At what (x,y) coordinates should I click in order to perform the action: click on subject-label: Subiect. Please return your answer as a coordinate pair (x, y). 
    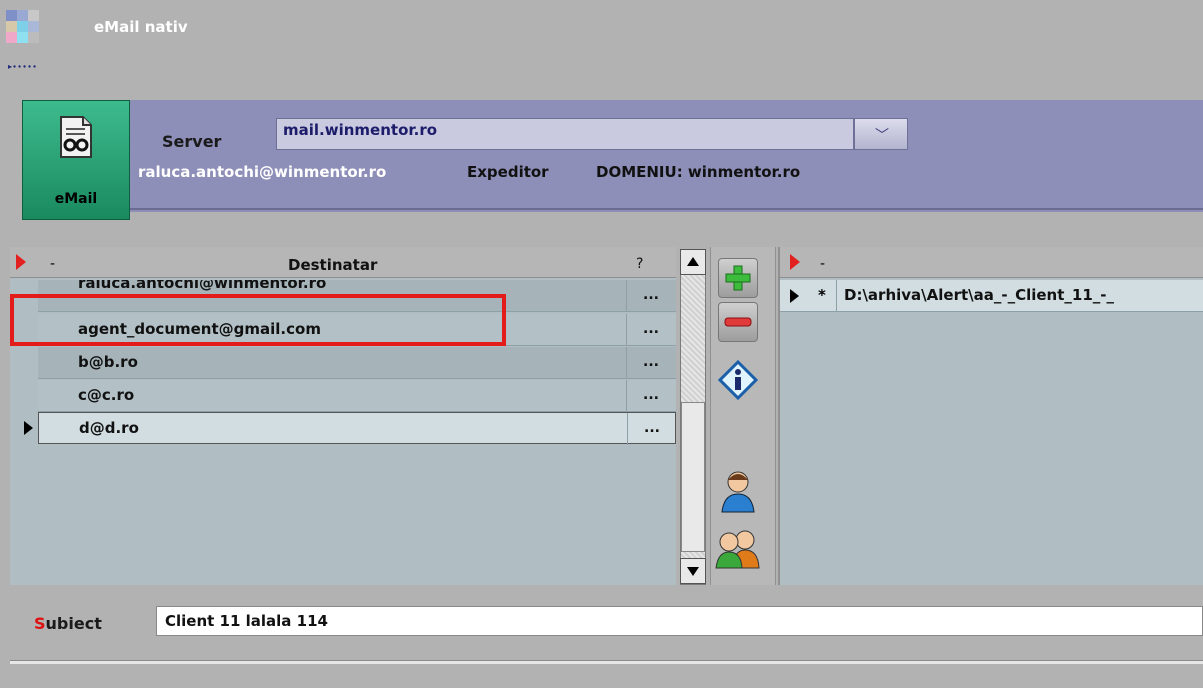
    Looking at the image, I should click on (68, 623).